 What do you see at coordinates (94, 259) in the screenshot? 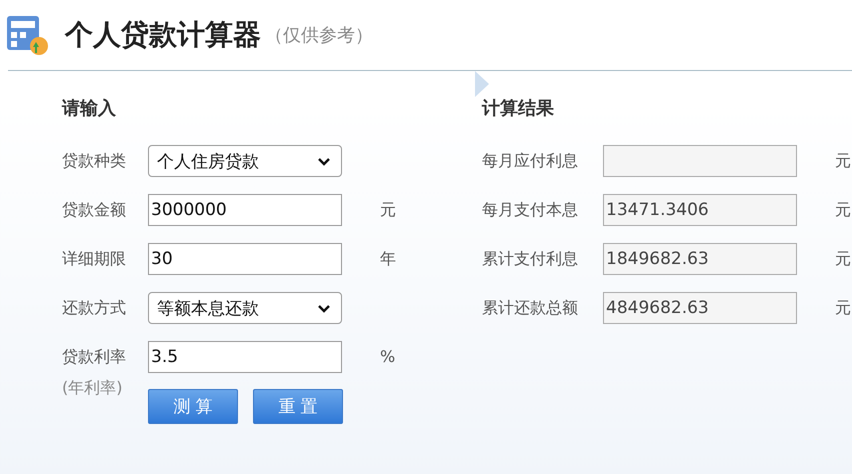
I see `field-label: 详细期限` at bounding box center [94, 259].